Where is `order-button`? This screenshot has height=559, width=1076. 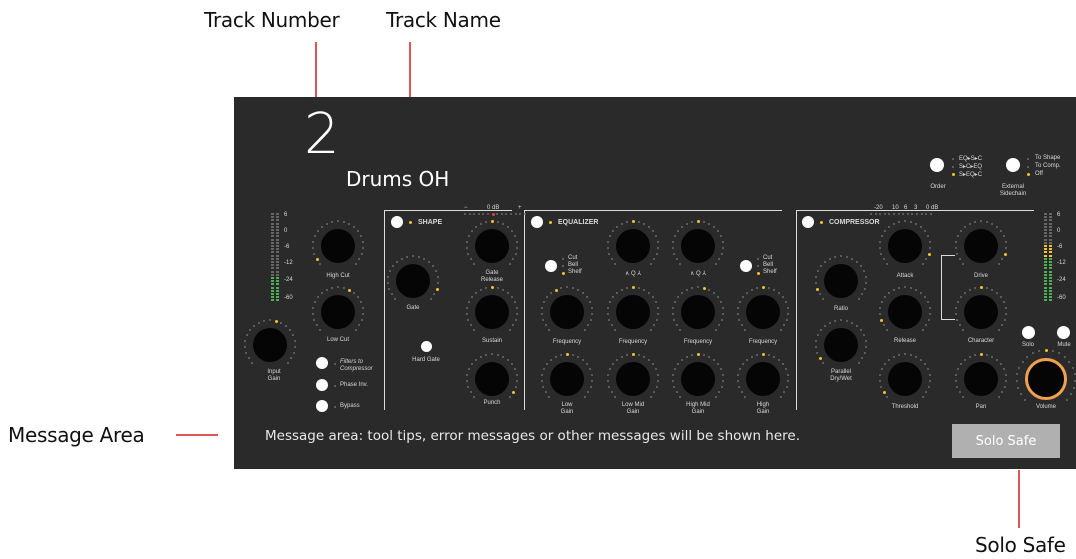 order-button is located at coordinates (937, 165).